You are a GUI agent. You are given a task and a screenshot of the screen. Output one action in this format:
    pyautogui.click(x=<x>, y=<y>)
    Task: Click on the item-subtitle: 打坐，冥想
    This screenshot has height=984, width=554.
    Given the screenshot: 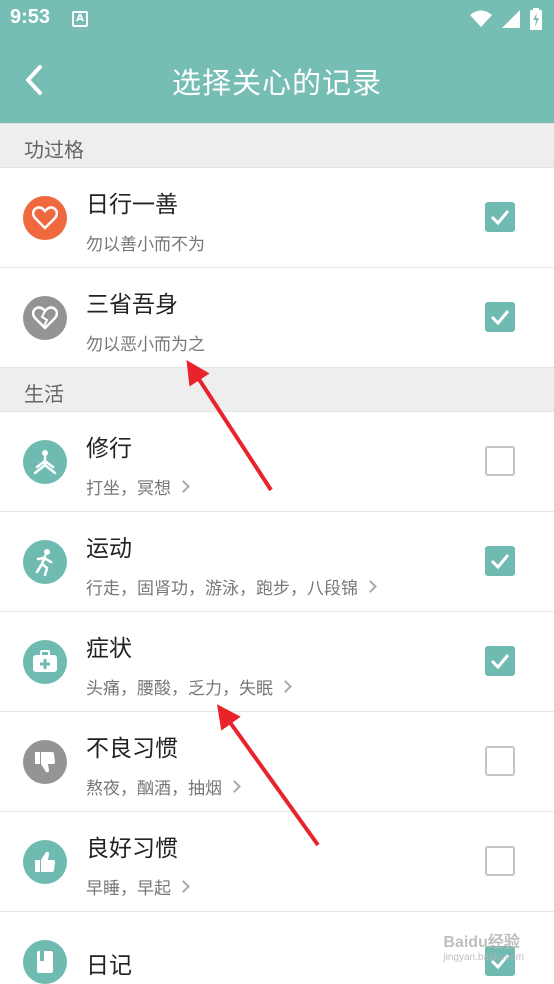 What is the action you would take?
    pyautogui.click(x=138, y=486)
    